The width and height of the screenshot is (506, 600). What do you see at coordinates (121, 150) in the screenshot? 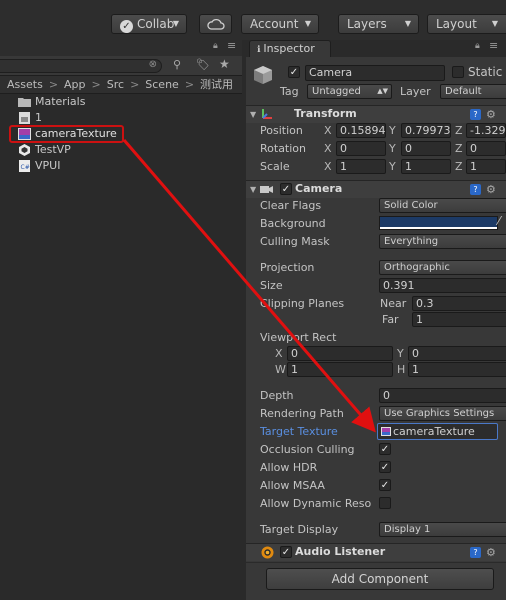
I see `list-item-testvp: TestVP` at bounding box center [121, 150].